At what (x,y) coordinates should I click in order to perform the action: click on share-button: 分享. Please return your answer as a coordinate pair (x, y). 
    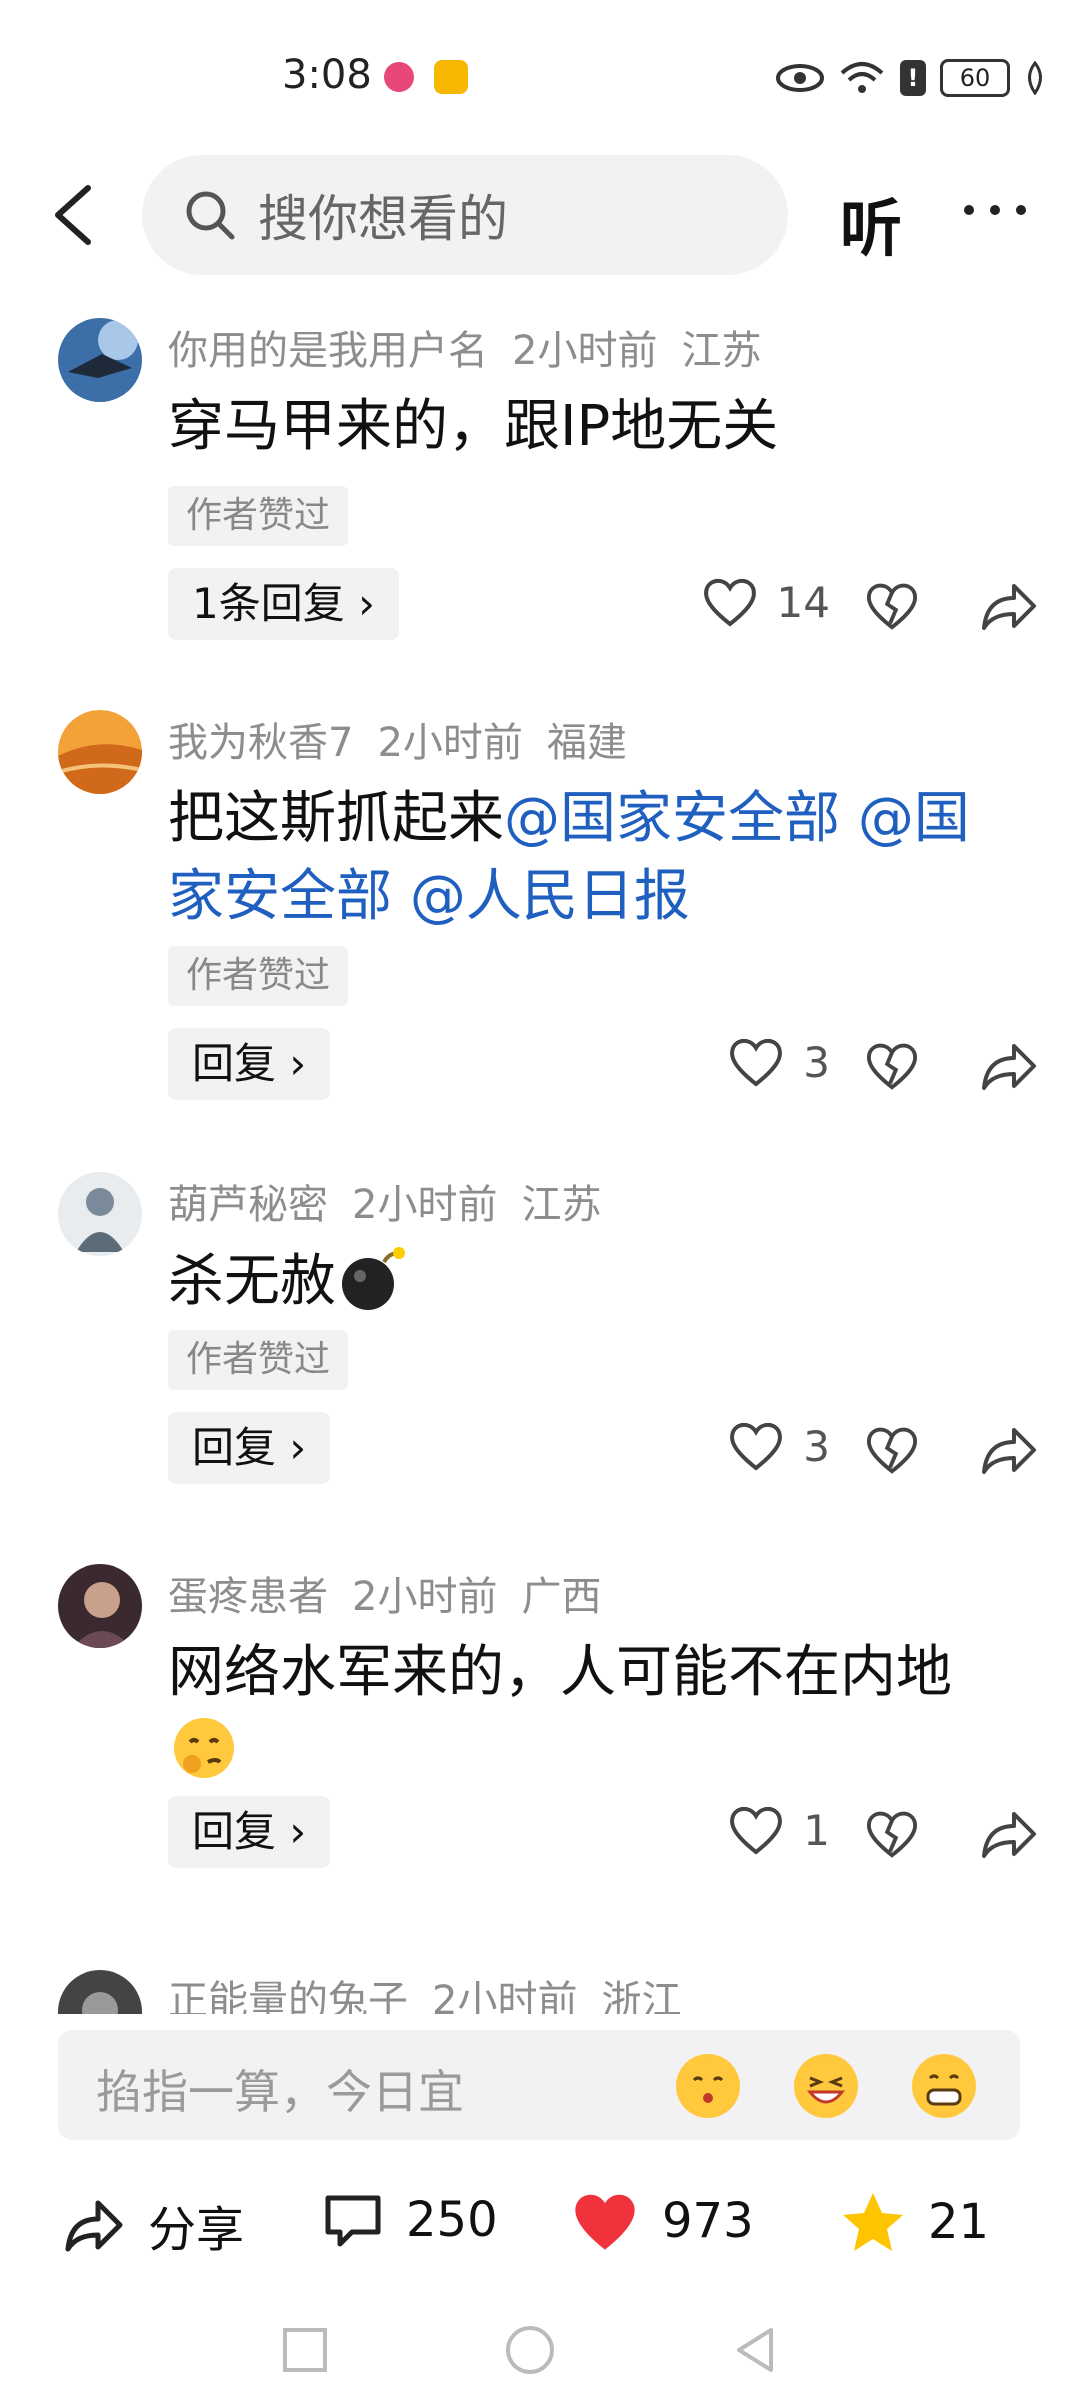
    Looking at the image, I should click on (153, 2225).